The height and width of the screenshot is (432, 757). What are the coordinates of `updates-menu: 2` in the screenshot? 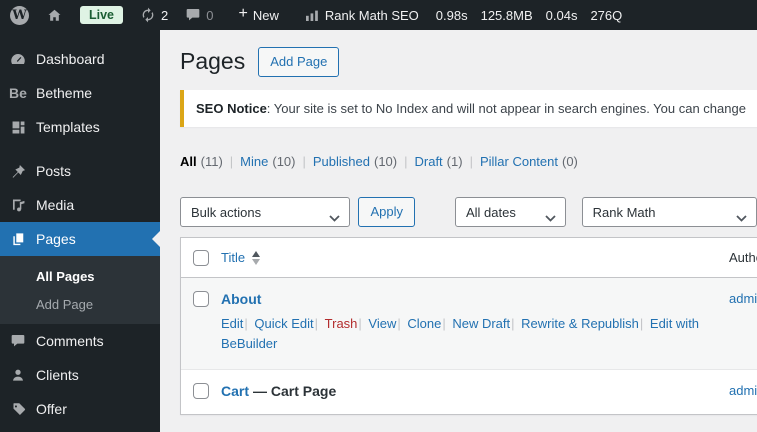 It's located at (154, 15).